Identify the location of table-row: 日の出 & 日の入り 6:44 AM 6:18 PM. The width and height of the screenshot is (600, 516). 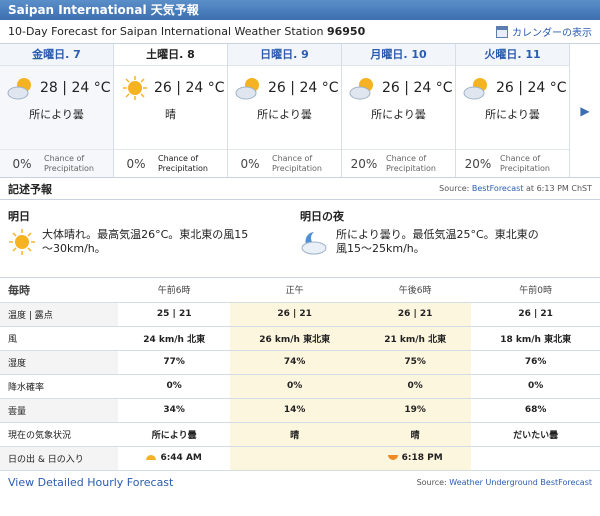
(300, 458).